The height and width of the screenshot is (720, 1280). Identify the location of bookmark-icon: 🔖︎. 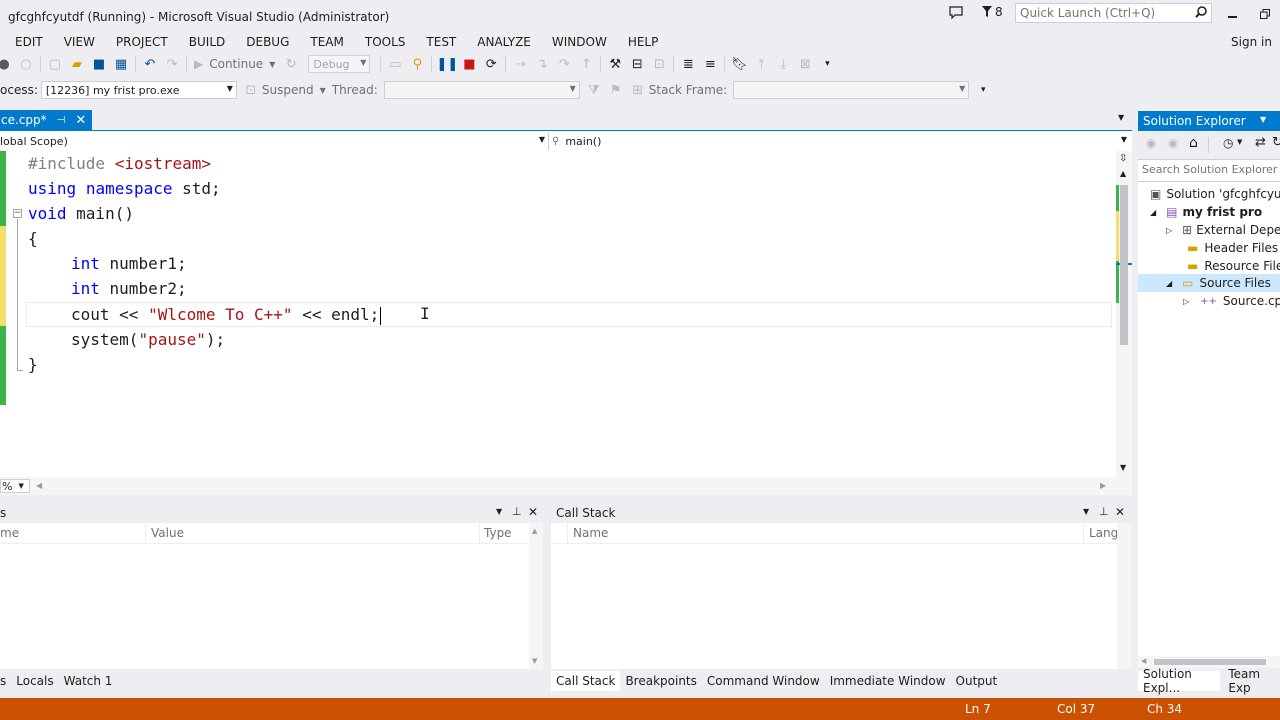
(739, 64).